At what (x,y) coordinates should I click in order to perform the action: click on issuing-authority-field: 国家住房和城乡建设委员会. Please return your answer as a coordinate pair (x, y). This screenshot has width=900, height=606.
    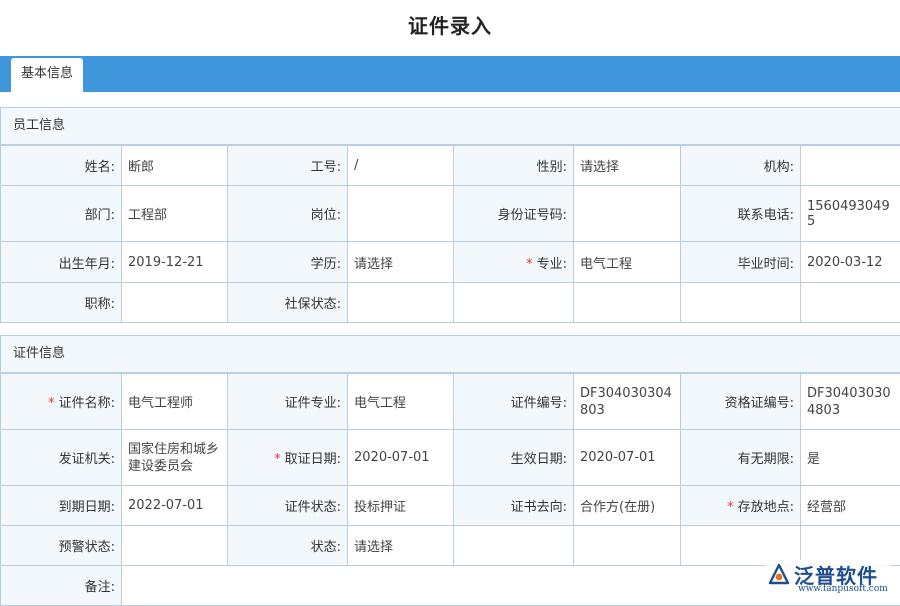
    Looking at the image, I should click on (175, 458).